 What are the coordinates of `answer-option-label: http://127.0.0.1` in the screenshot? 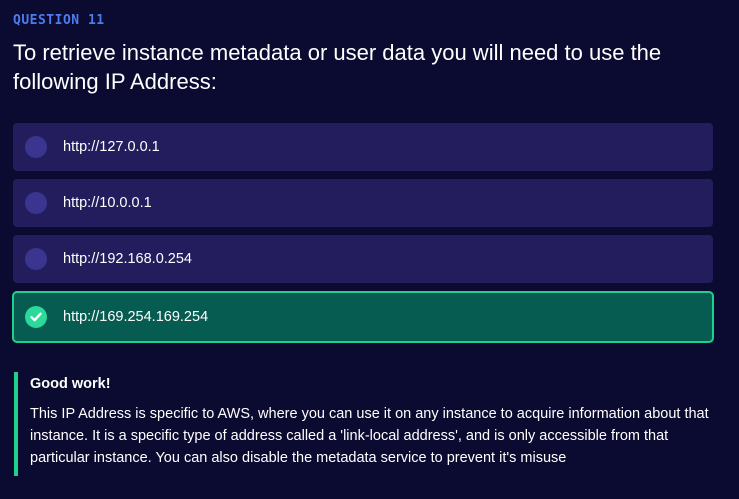 It's located at (111, 147).